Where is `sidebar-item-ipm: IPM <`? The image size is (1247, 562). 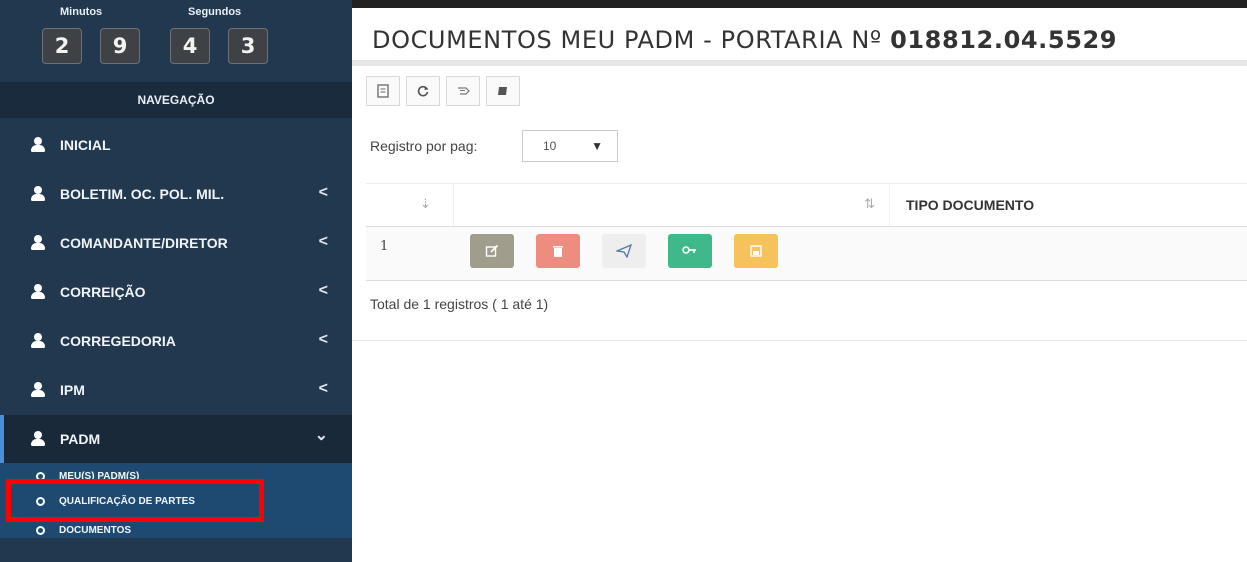
sidebar-item-ipm: IPM < is located at coordinates (176, 390).